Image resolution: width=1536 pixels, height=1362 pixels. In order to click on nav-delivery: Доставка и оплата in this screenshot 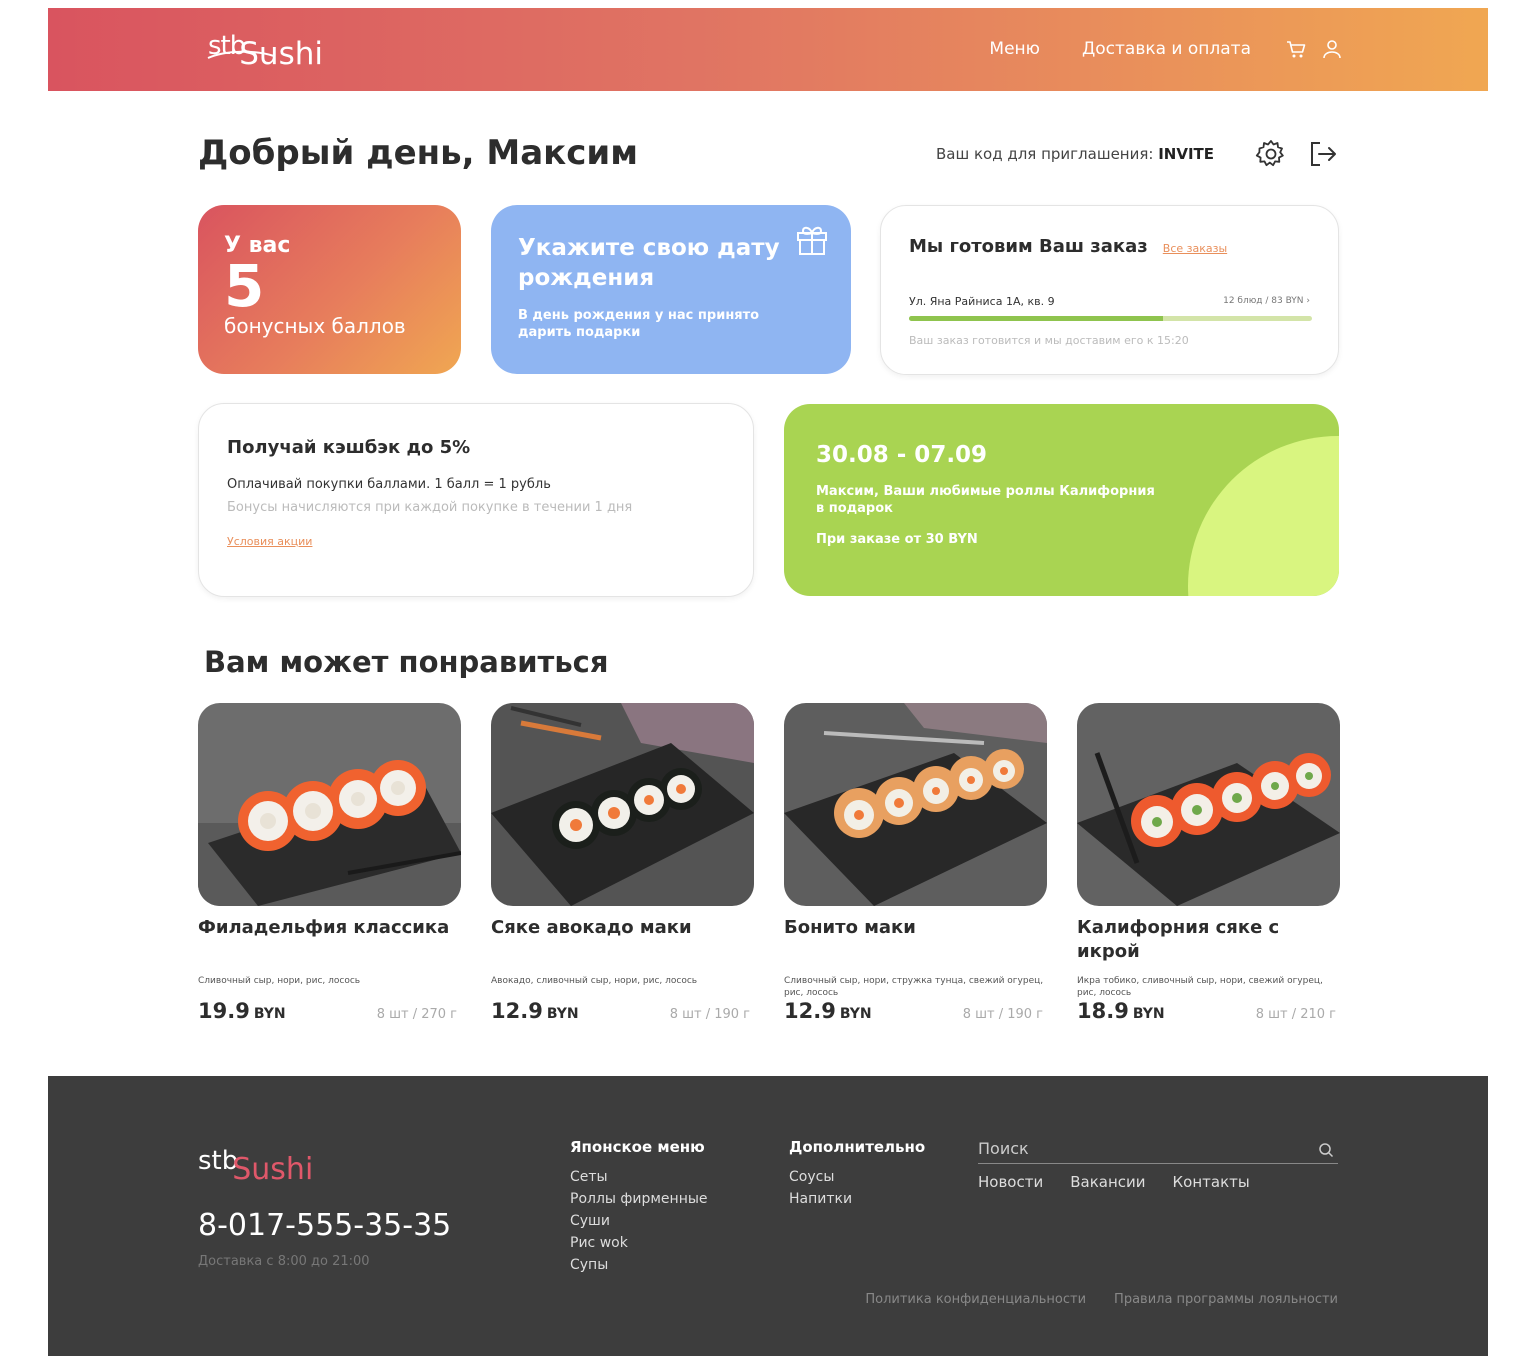, I will do `click(1166, 49)`.